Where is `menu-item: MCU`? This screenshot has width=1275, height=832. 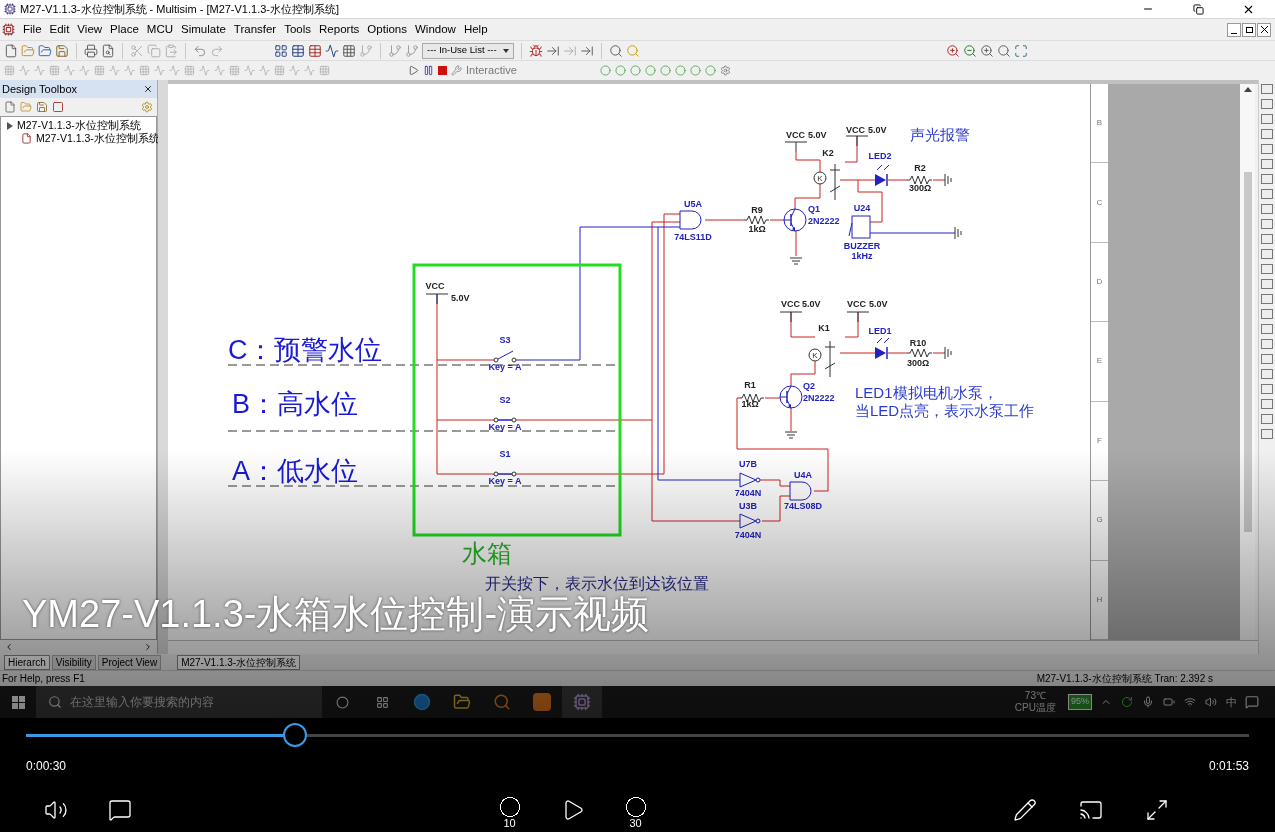
menu-item: MCU is located at coordinates (160, 29).